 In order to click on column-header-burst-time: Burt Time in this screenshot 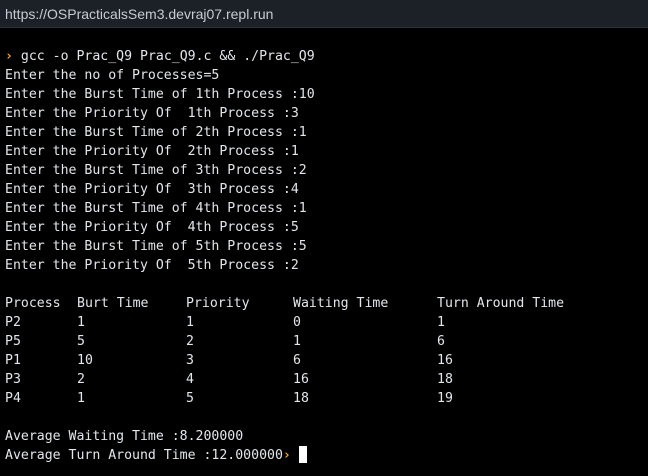, I will do `click(113, 303)`.